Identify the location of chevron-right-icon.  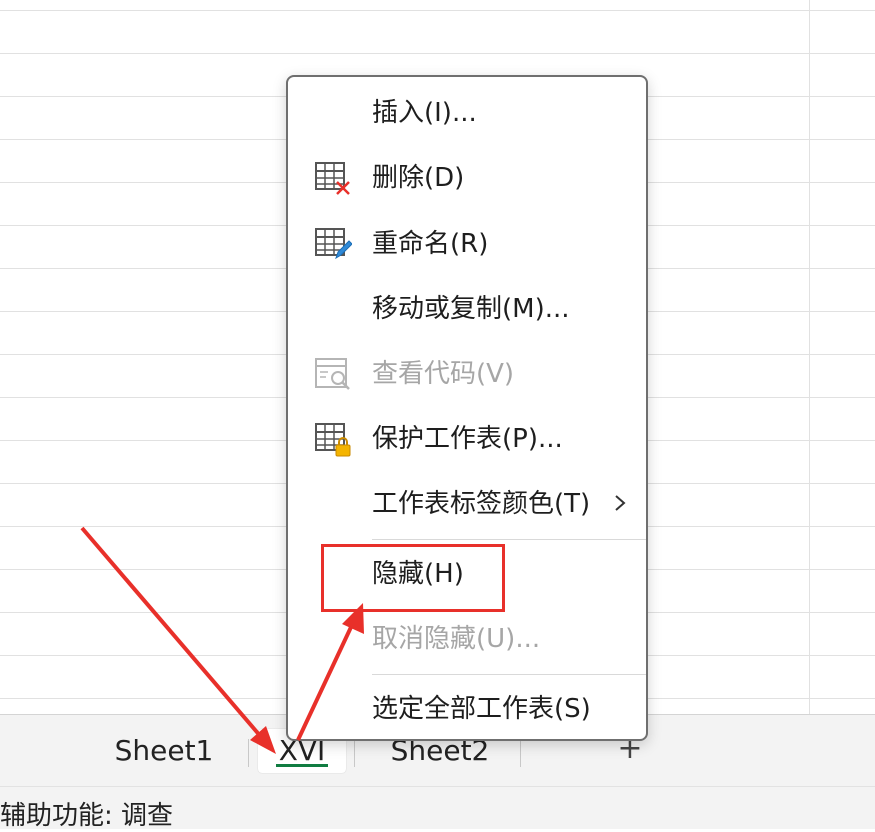
(620, 503).